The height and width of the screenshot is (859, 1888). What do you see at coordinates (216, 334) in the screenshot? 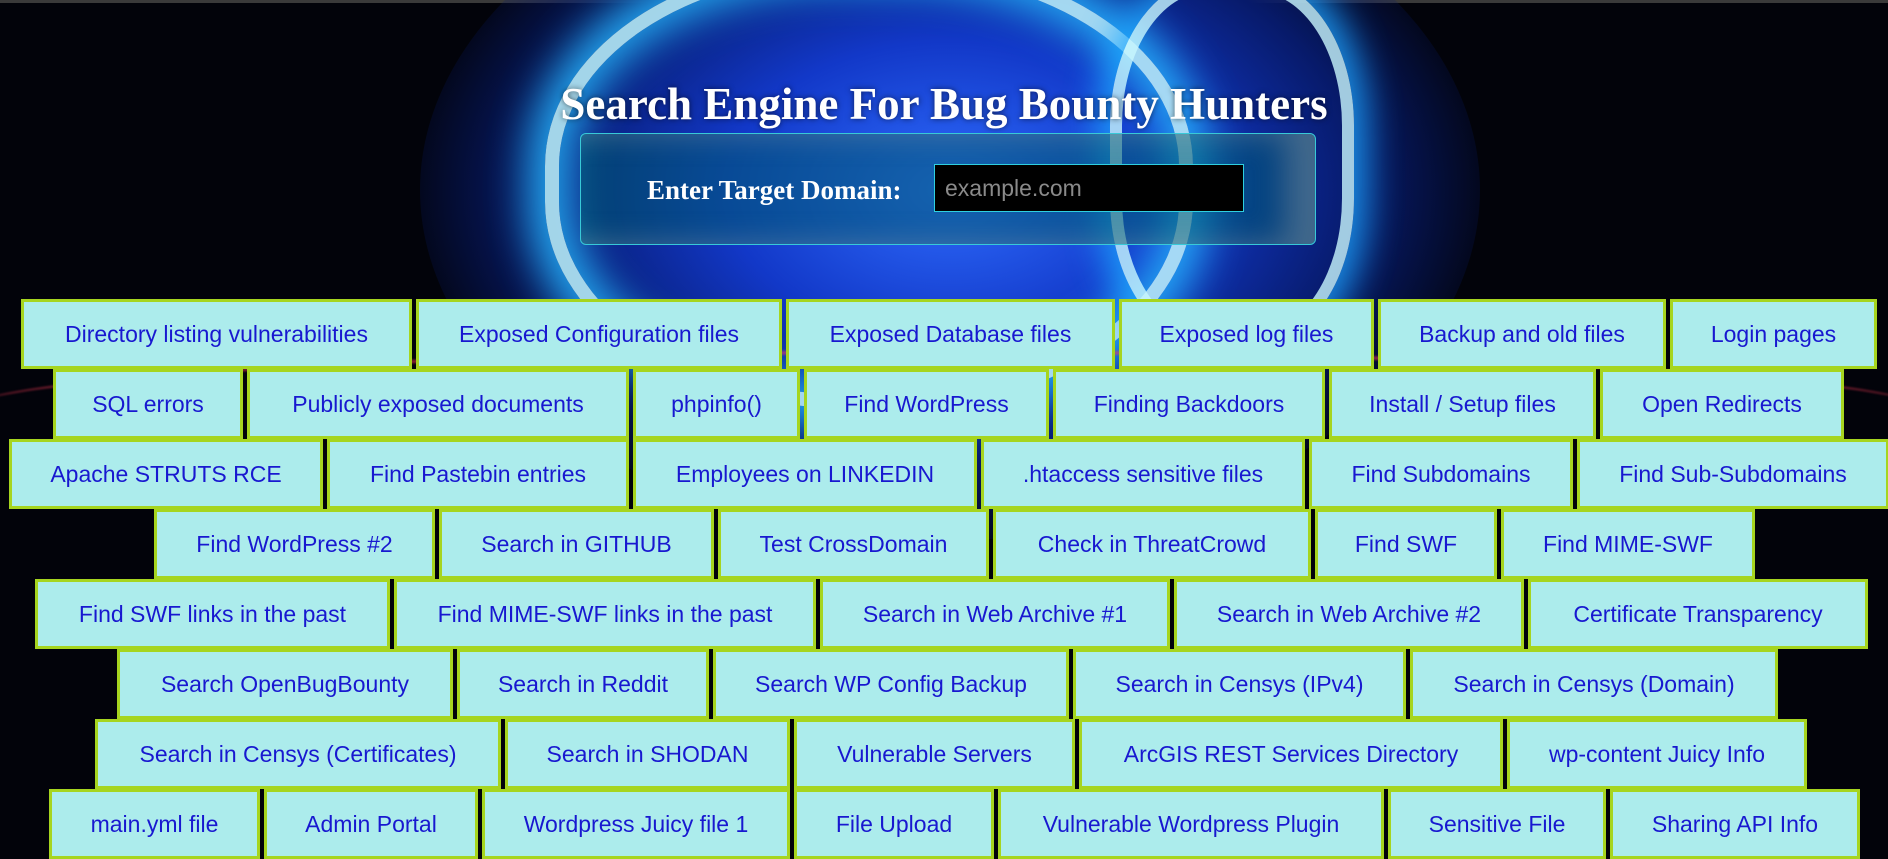
I see `dork-button: Directory listing vulnerabilities` at bounding box center [216, 334].